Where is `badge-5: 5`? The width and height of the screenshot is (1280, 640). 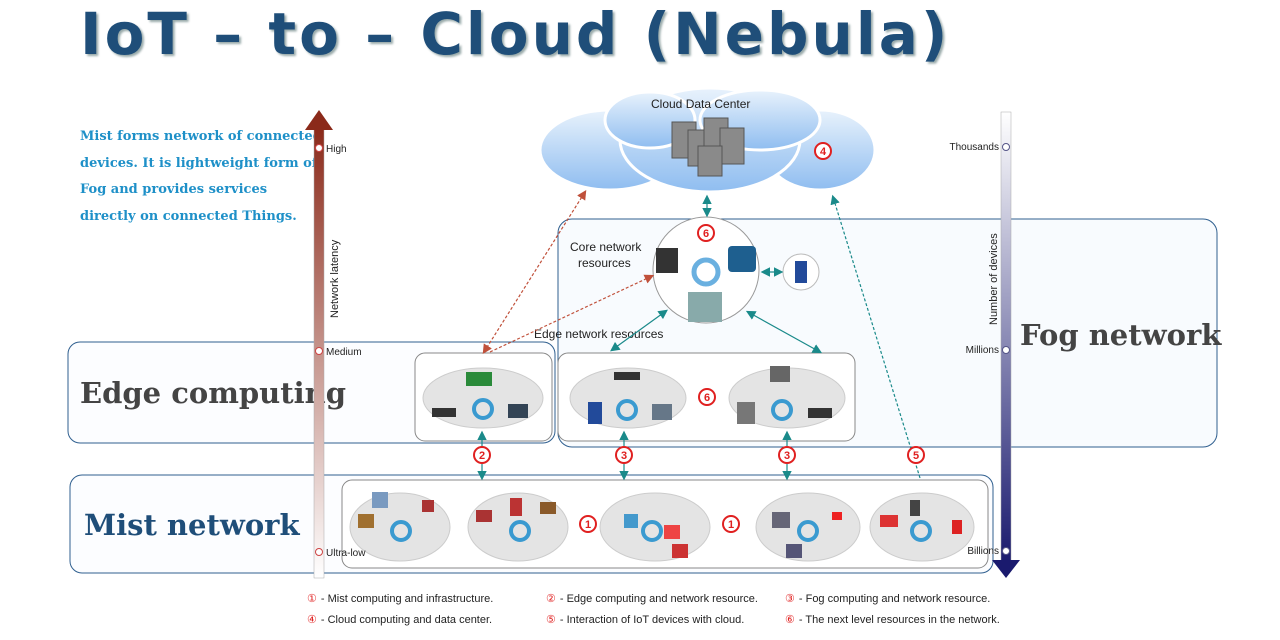
badge-5: 5 is located at coordinates (916, 455).